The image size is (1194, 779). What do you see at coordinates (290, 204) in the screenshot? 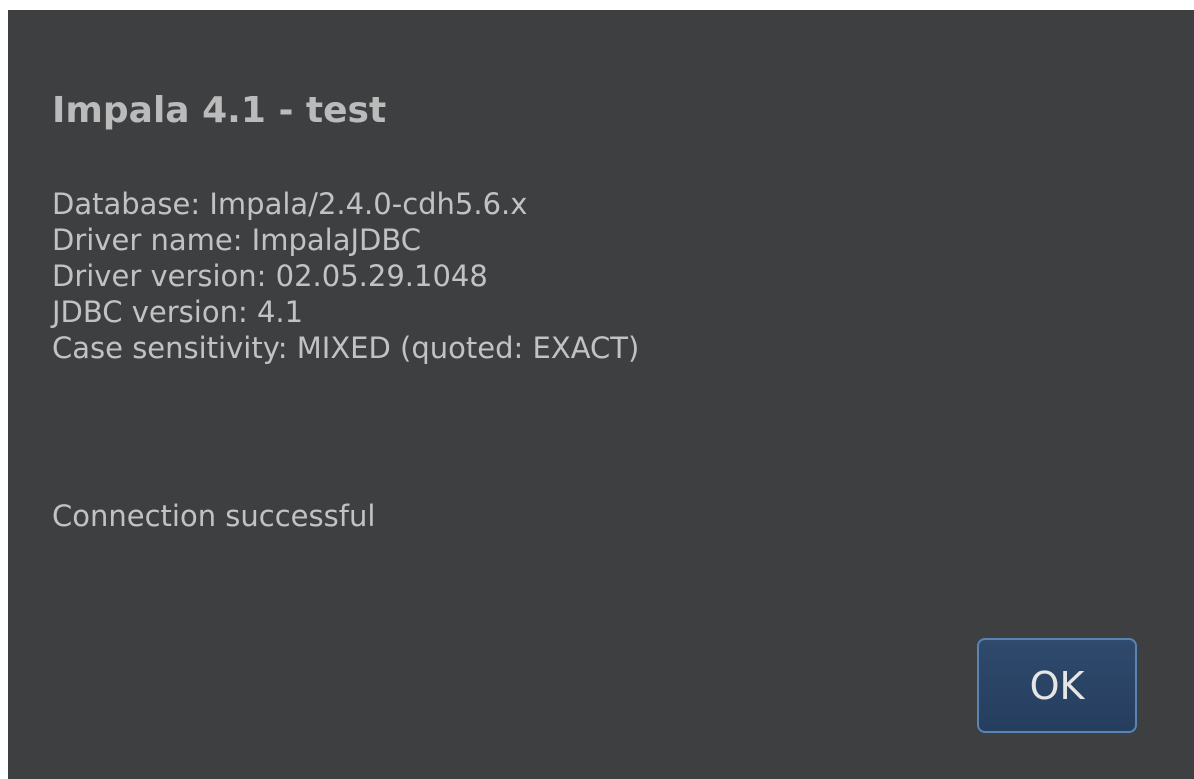
I see `database-info: Database: Impala/2.4.0-cdh5.6.x` at bounding box center [290, 204].